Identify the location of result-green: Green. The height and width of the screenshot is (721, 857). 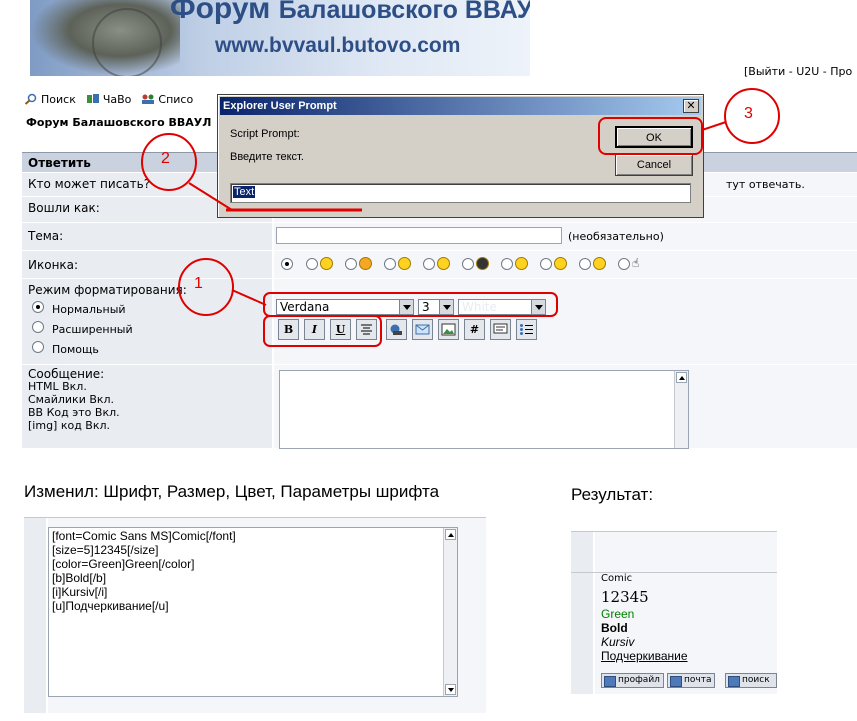
(618, 614).